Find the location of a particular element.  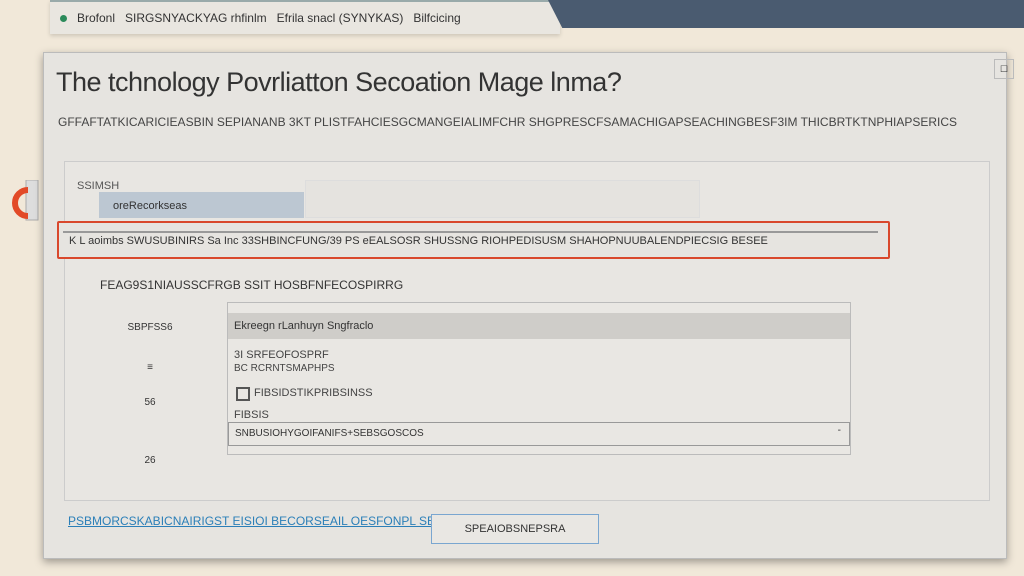

dropdown-value: SNBUSIOHYGOIFANIFS+SEBSGOSCOS is located at coordinates (329, 433).